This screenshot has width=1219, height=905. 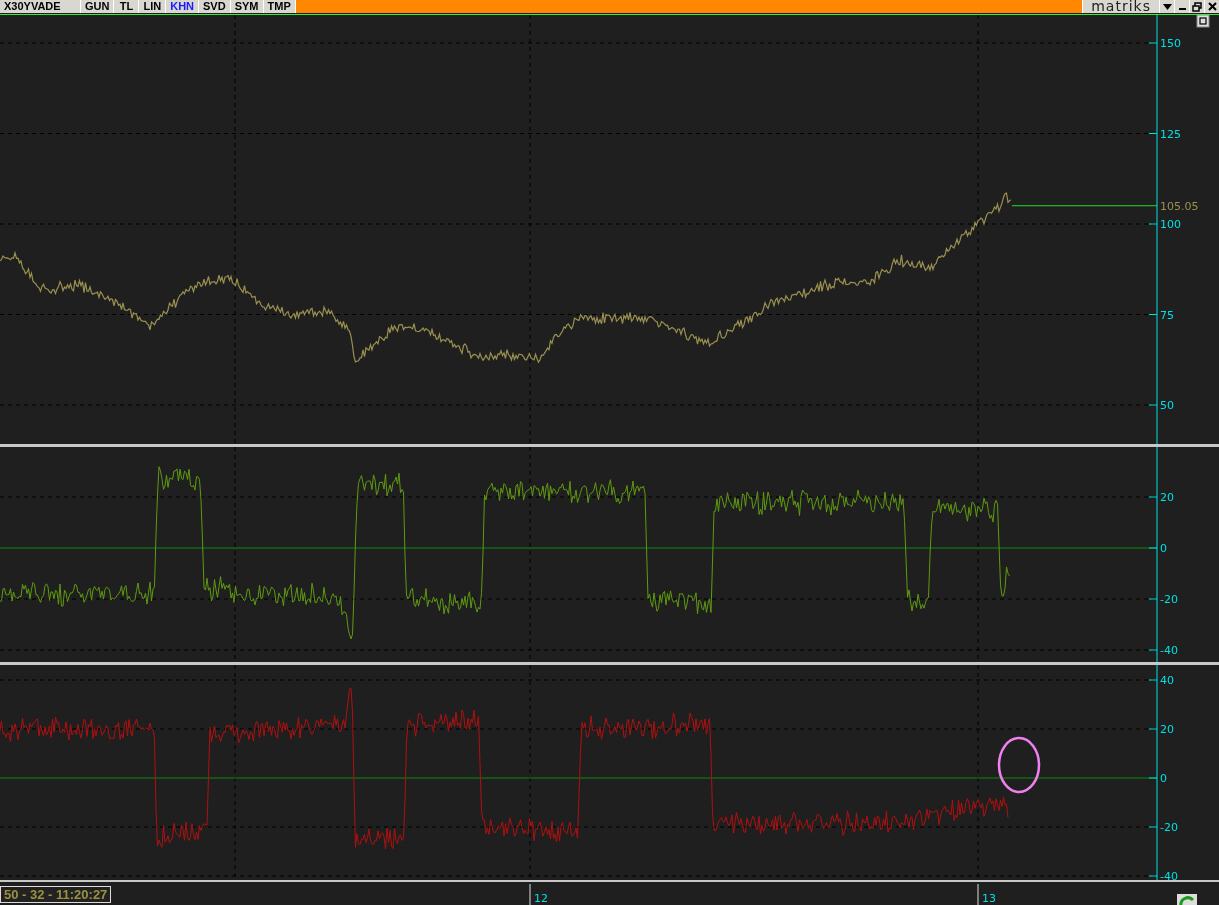 What do you see at coordinates (1167, 680) in the screenshot?
I see `axis-label: 40` at bounding box center [1167, 680].